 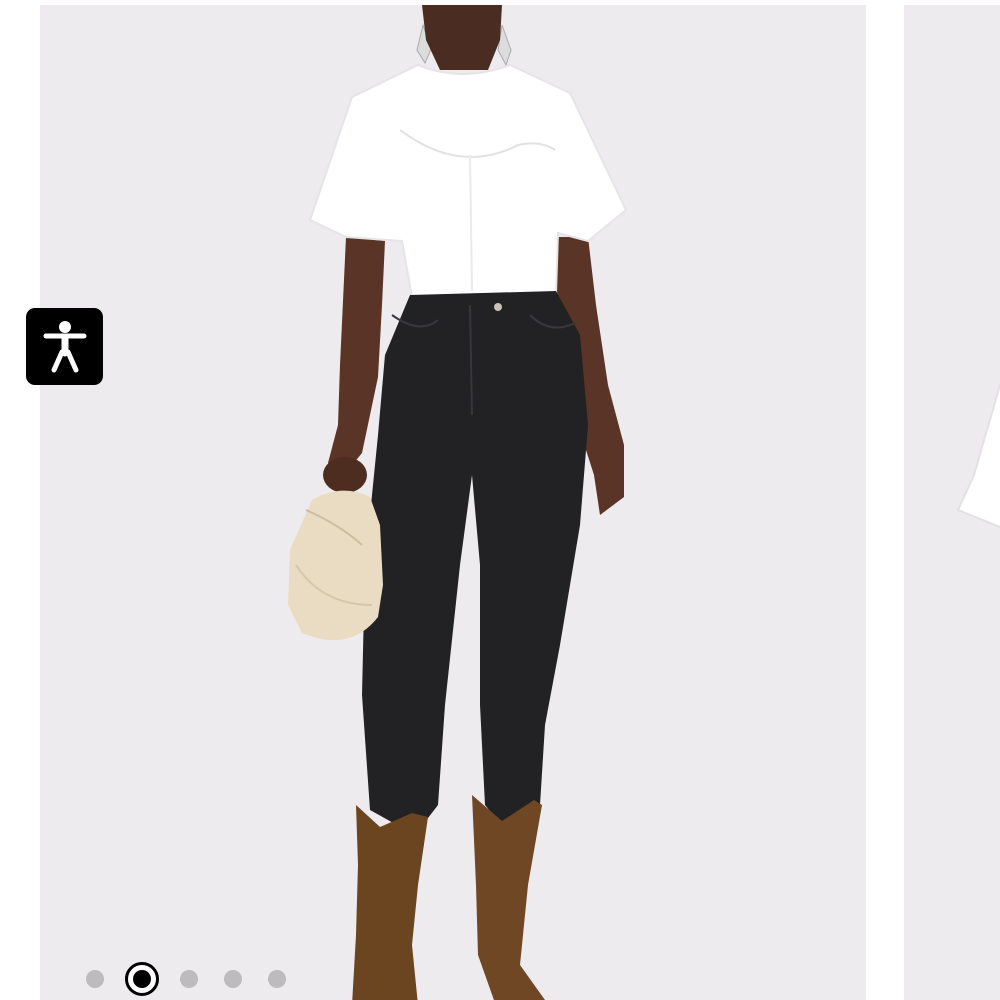 I want to click on product-image-slide-next, so click(x=952, y=502).